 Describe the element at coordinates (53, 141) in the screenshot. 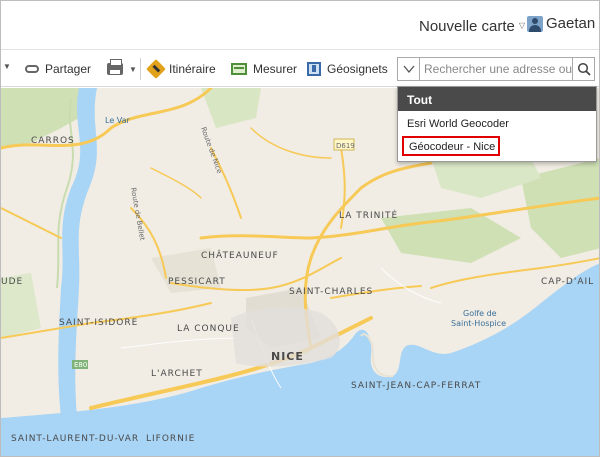

I see `map-label-carros: CARROS` at that location.